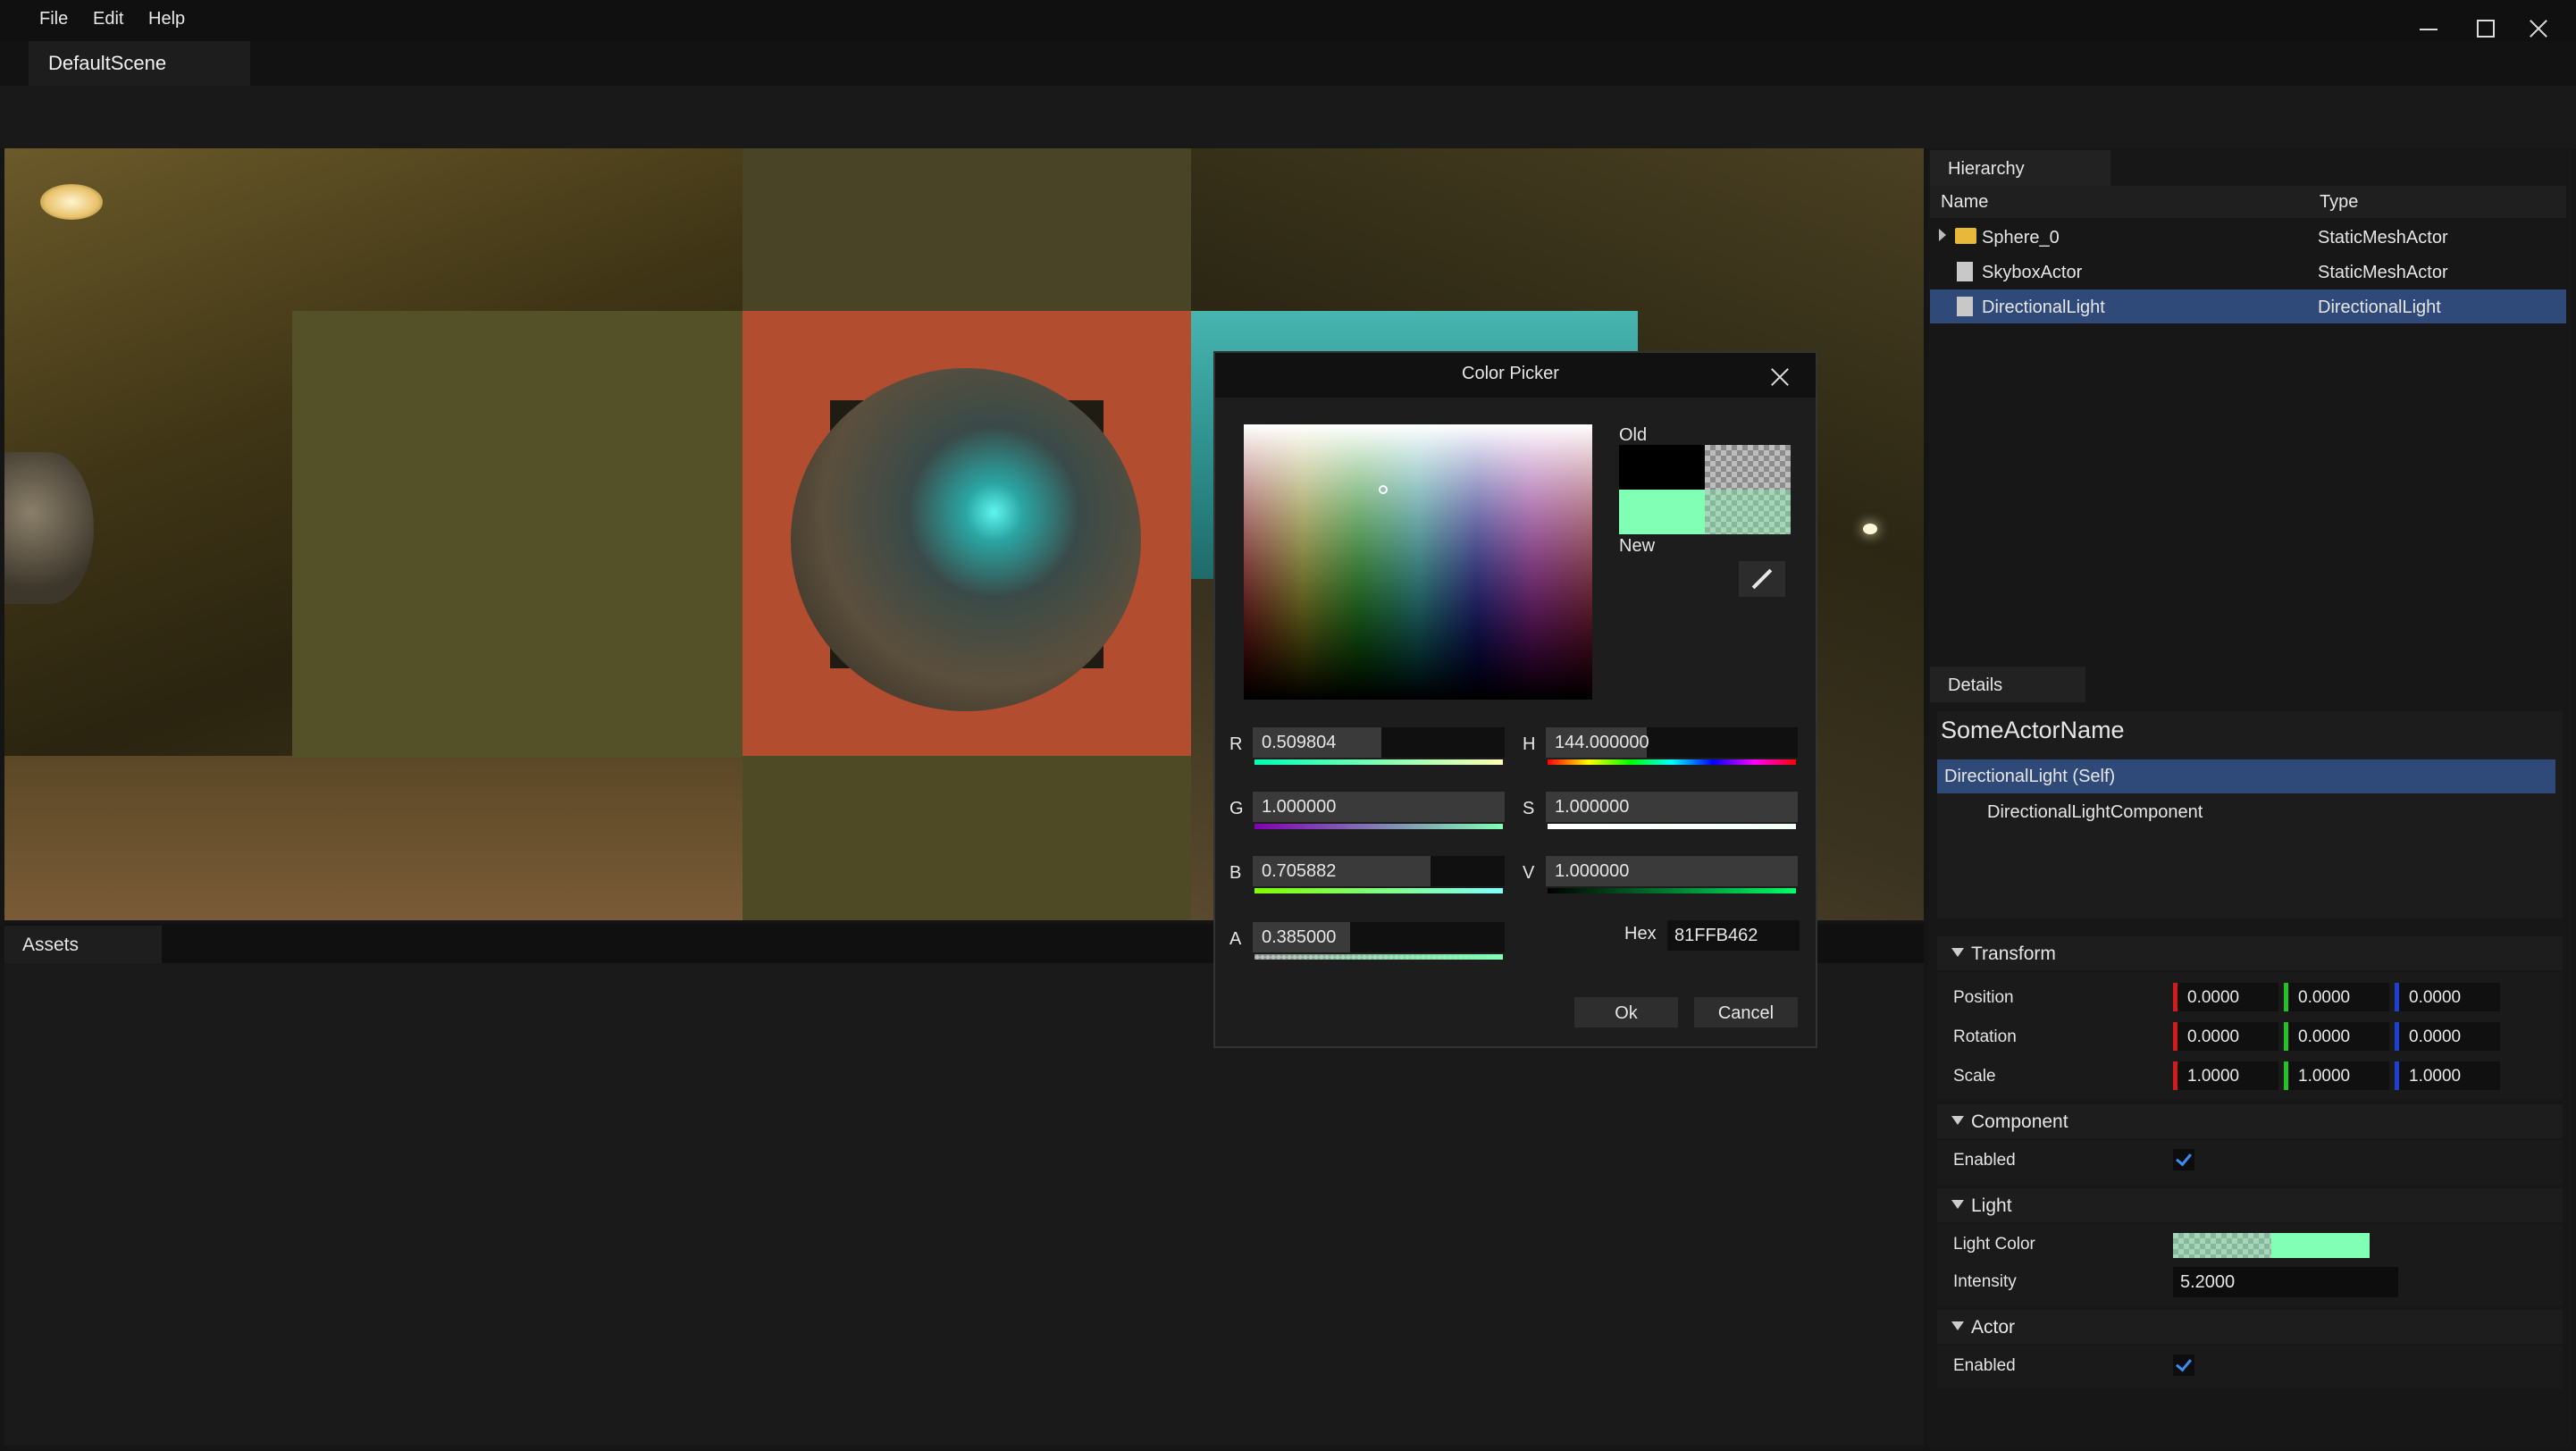 The image size is (2576, 1451). I want to click on section-transform: Transform, so click(2250, 953).